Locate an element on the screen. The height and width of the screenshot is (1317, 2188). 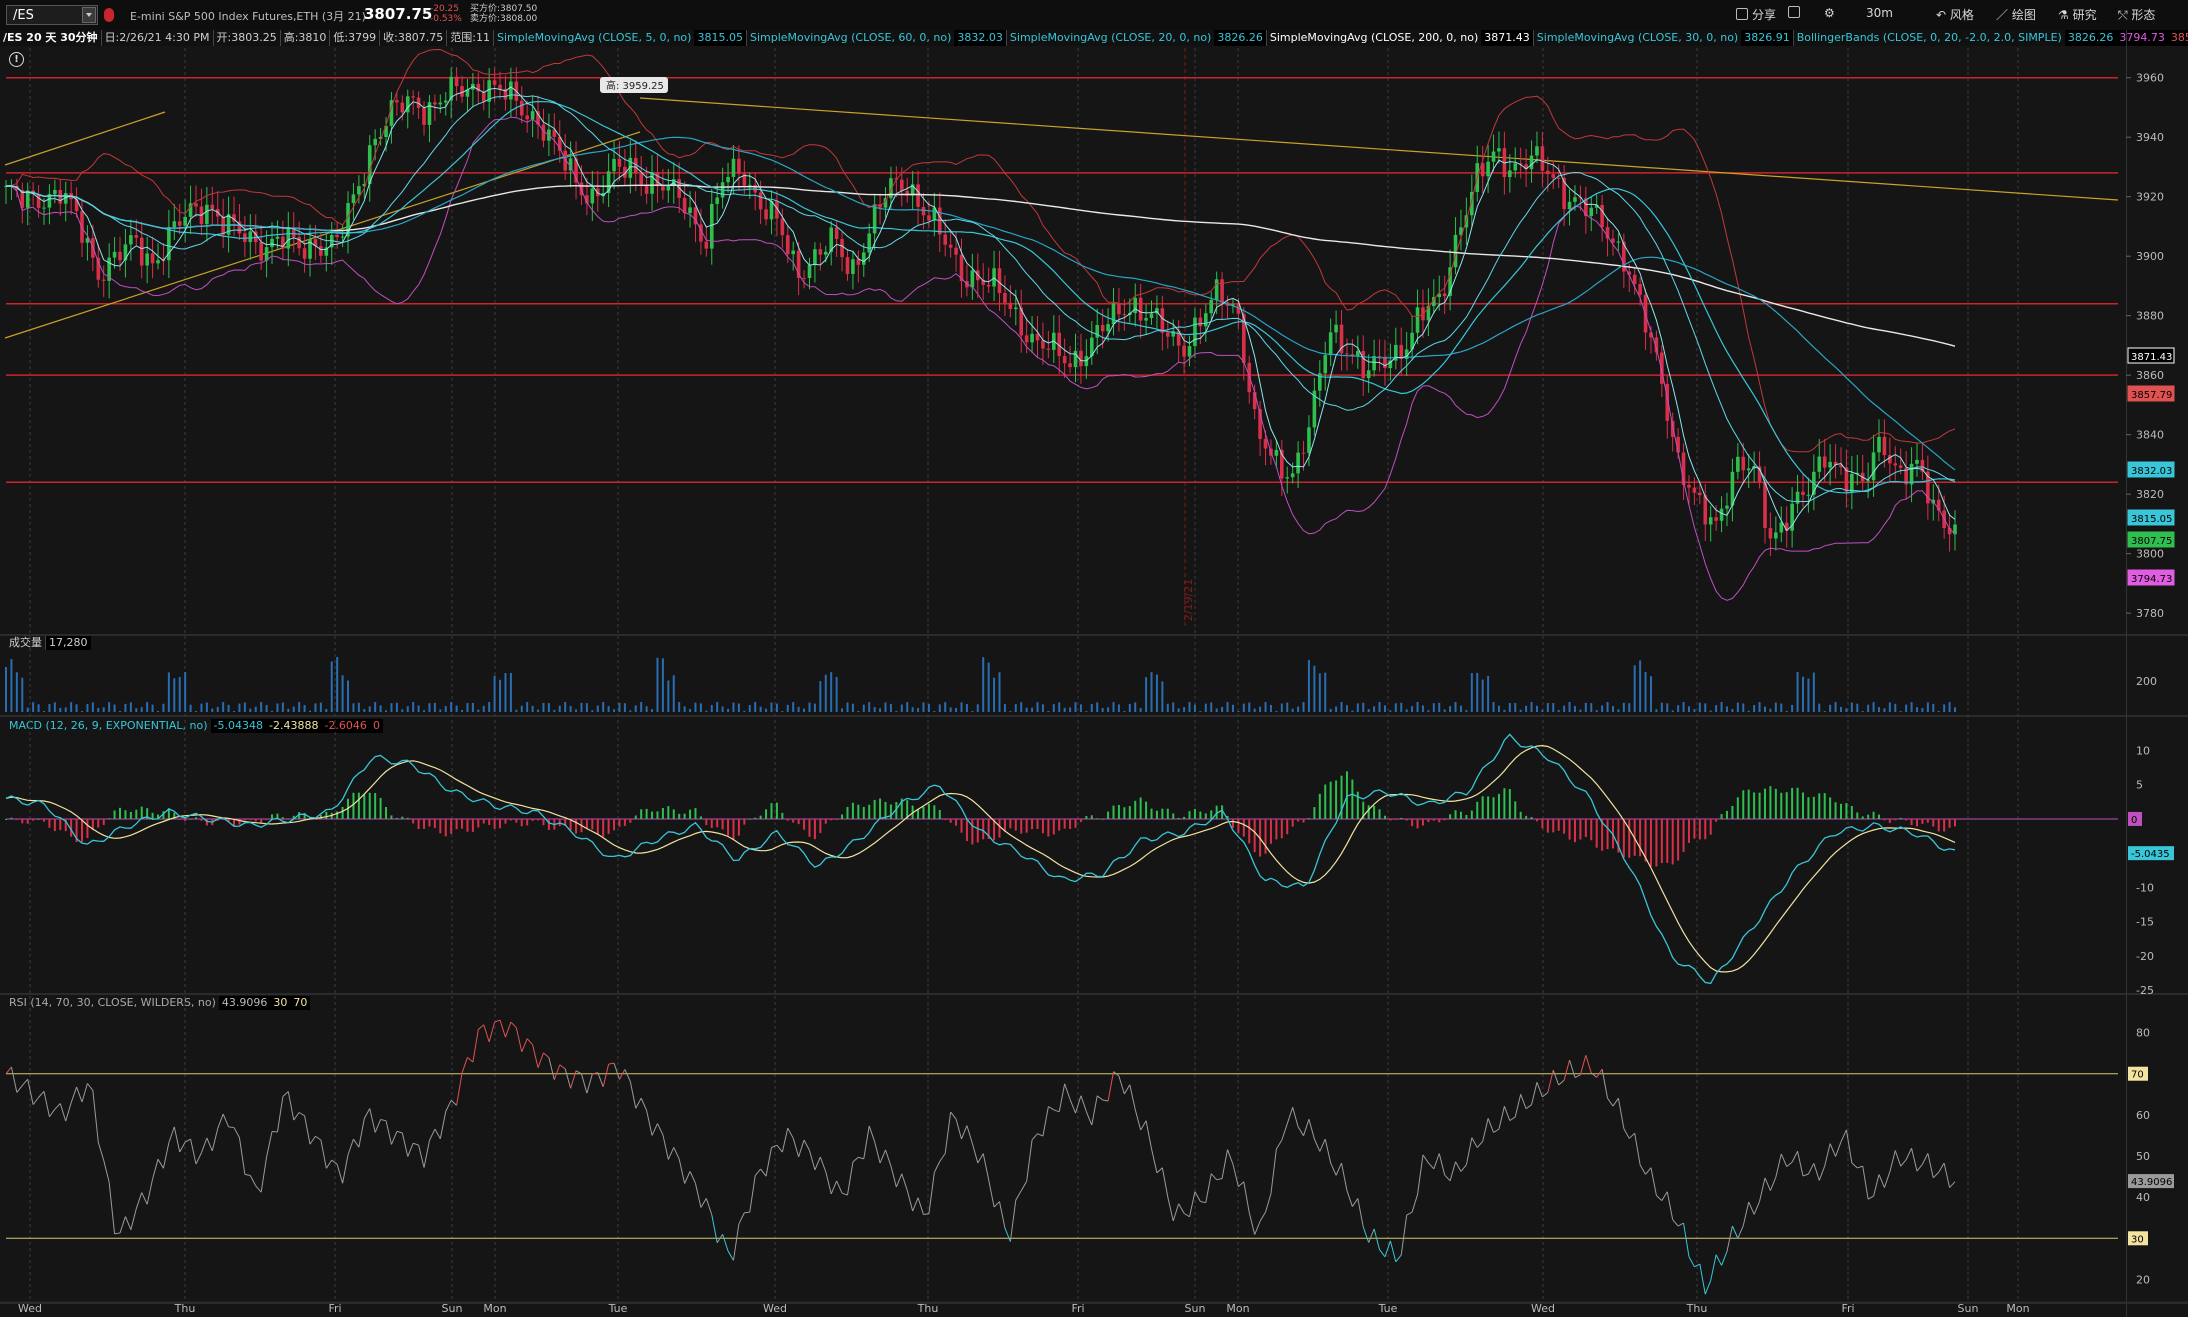
macd-value-tag: -5.0435 is located at coordinates (2150, 854).